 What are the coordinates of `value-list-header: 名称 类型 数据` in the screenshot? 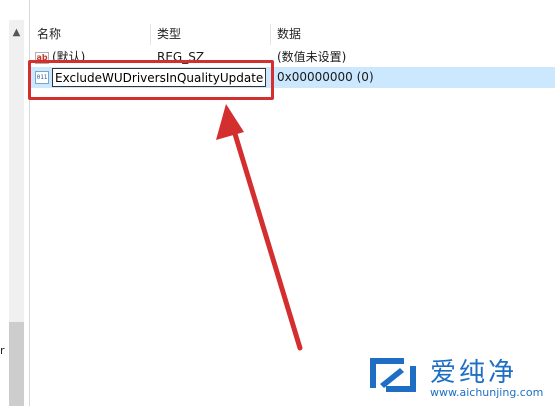 It's located at (293, 34).